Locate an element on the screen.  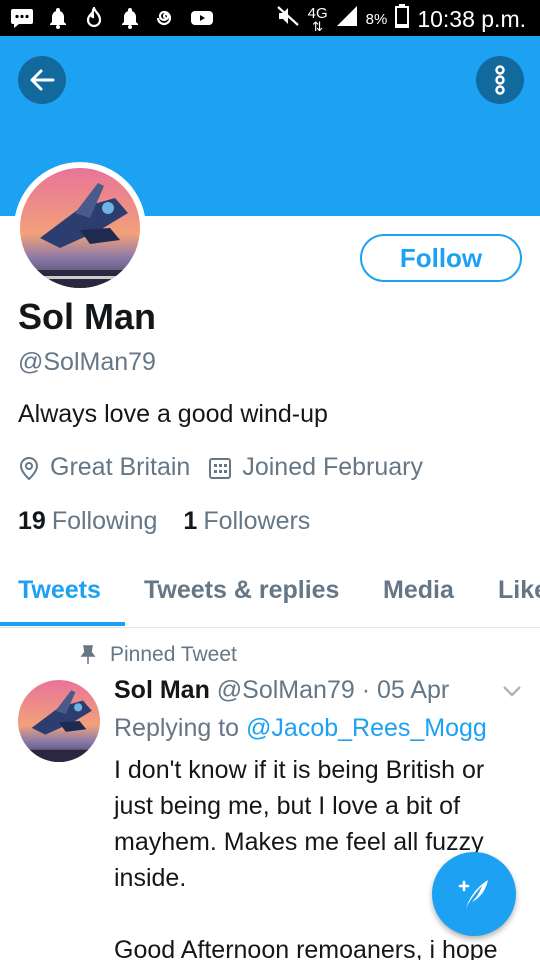
join-date: Joined February is located at coordinates (315, 467).